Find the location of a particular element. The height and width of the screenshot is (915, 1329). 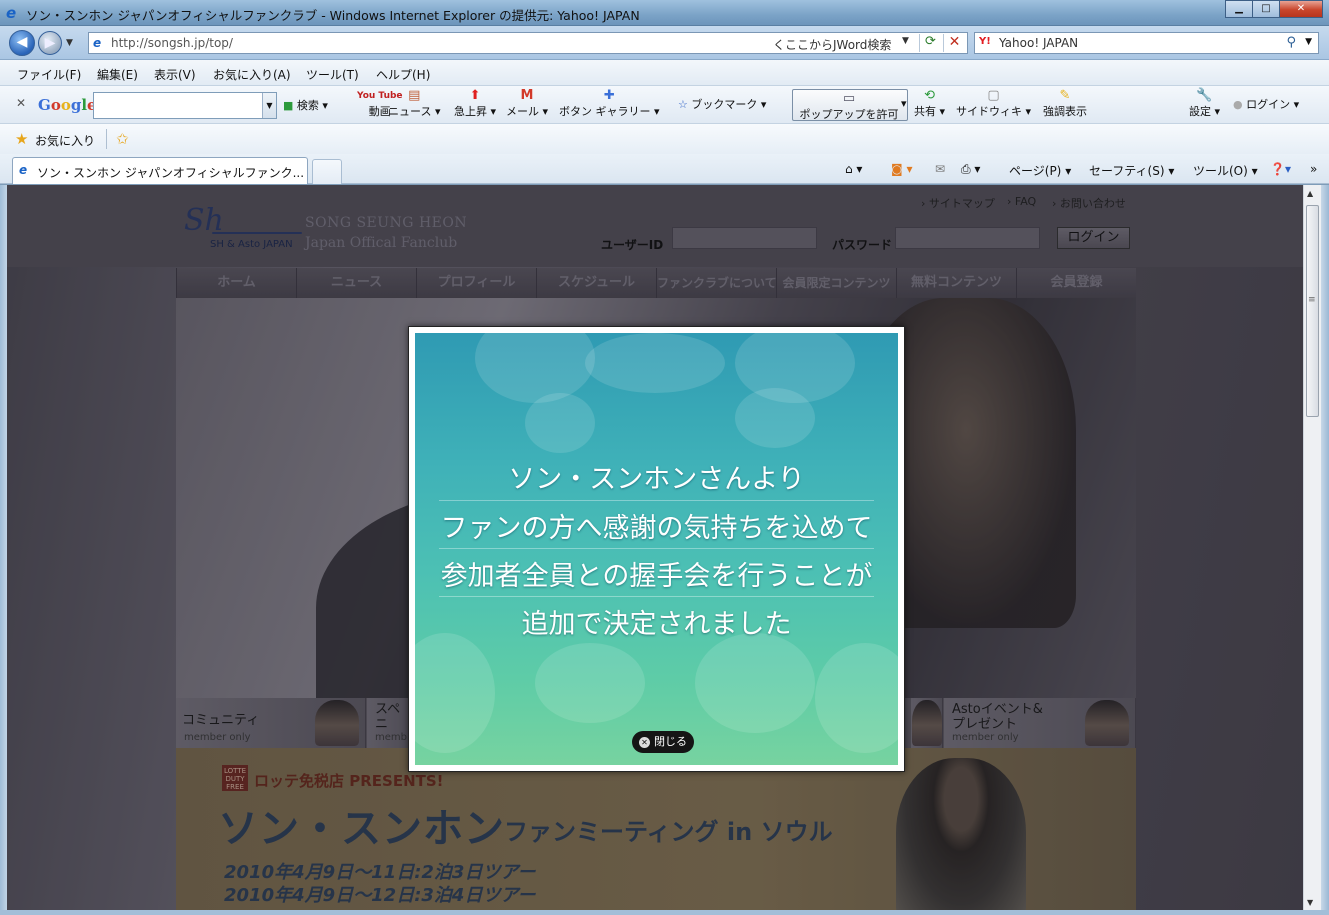

modal-line-3: 参加者全員との握手会を行うことが is located at coordinates (656, 576).